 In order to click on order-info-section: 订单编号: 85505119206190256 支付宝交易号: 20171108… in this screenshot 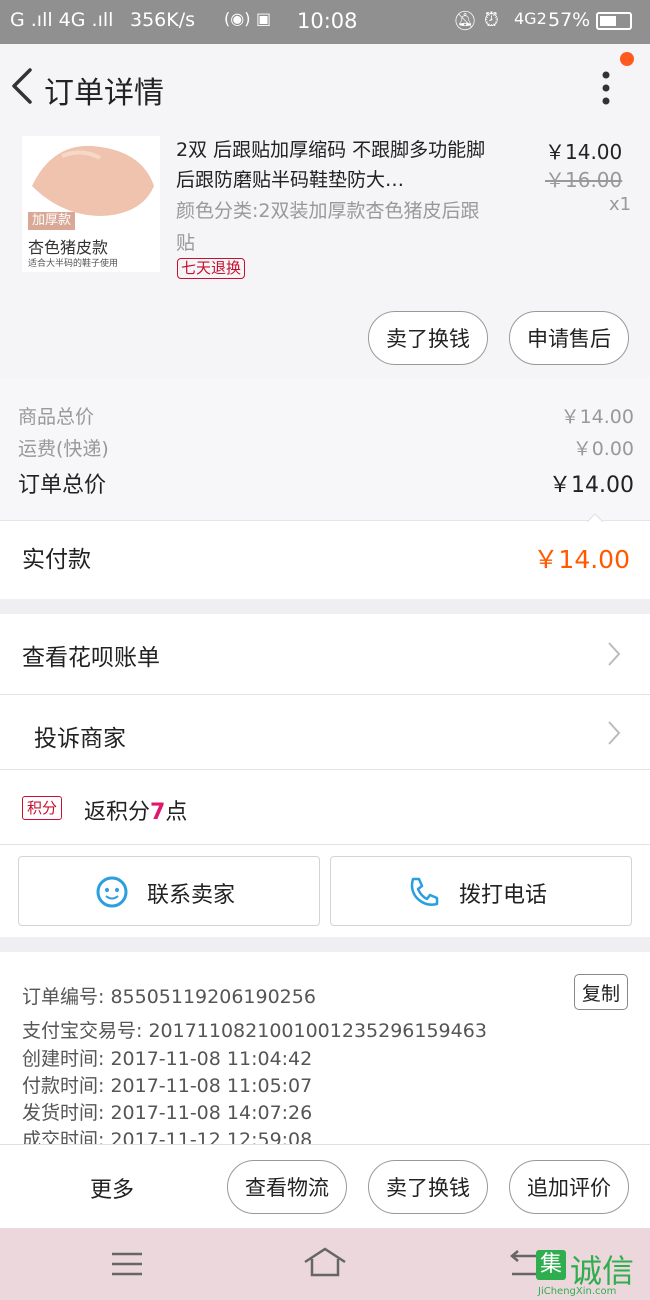, I will do `click(325, 1048)`.